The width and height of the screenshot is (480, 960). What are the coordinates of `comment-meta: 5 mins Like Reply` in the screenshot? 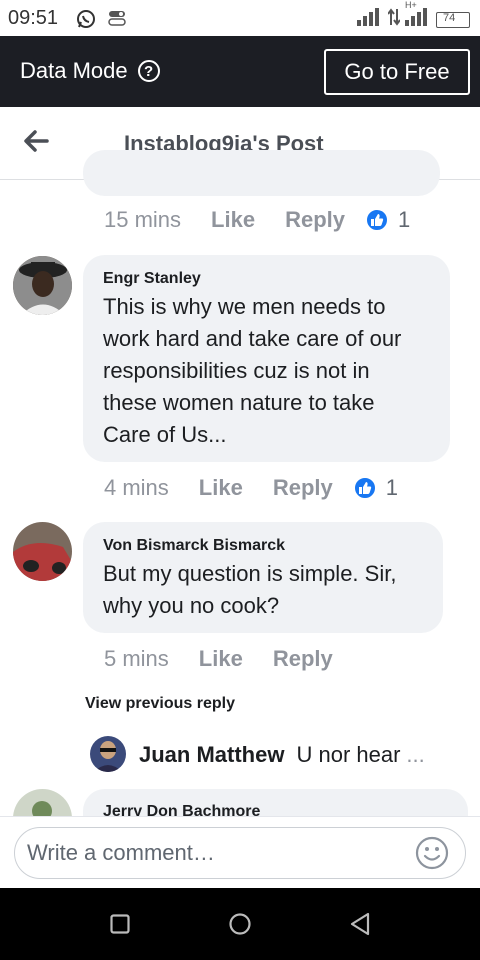 It's located at (218, 659).